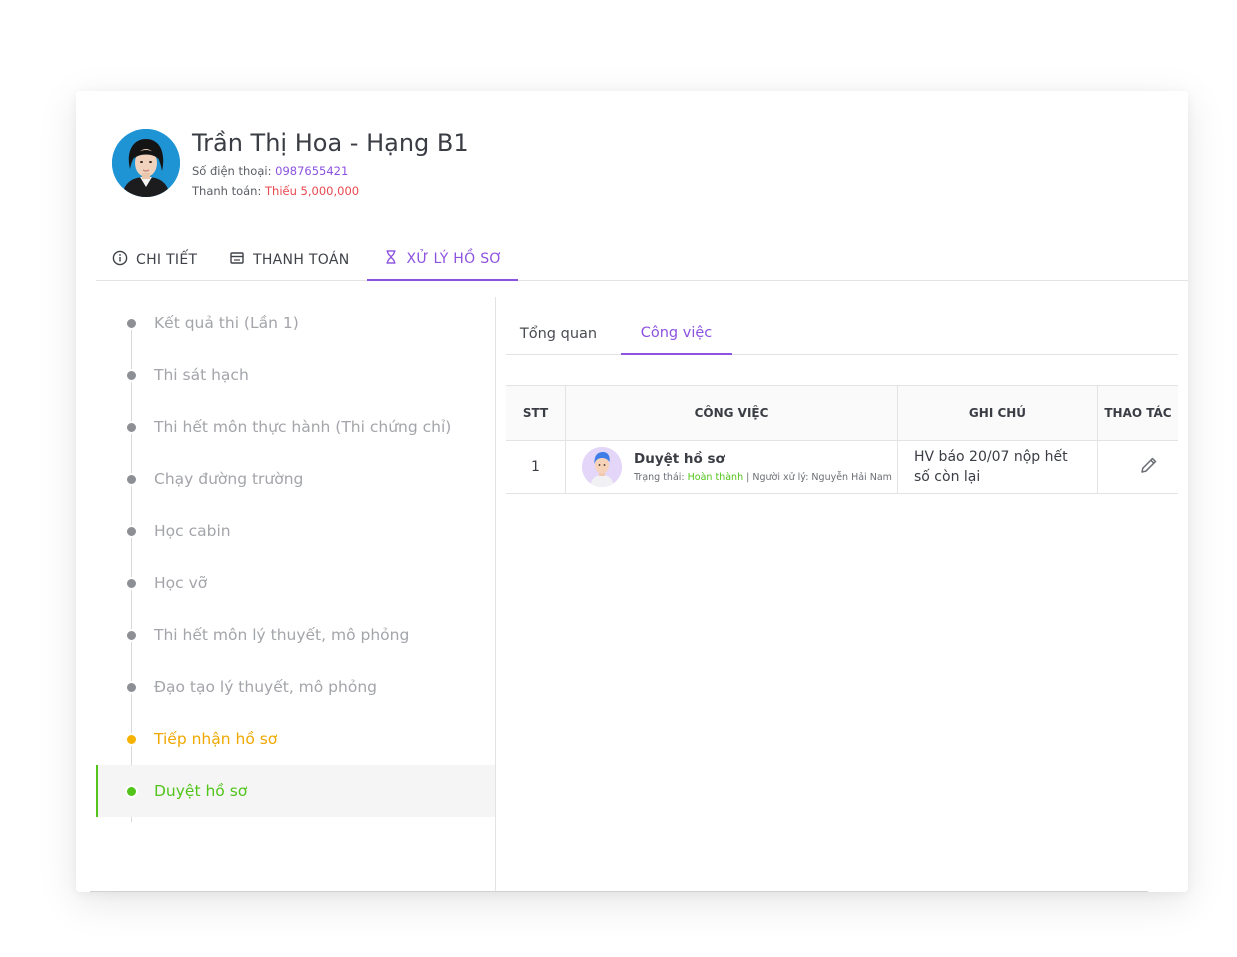 This screenshot has height=957, width=1237. Describe the element at coordinates (181, 583) in the screenshot. I see `timeline-label: Học vỡ` at that location.